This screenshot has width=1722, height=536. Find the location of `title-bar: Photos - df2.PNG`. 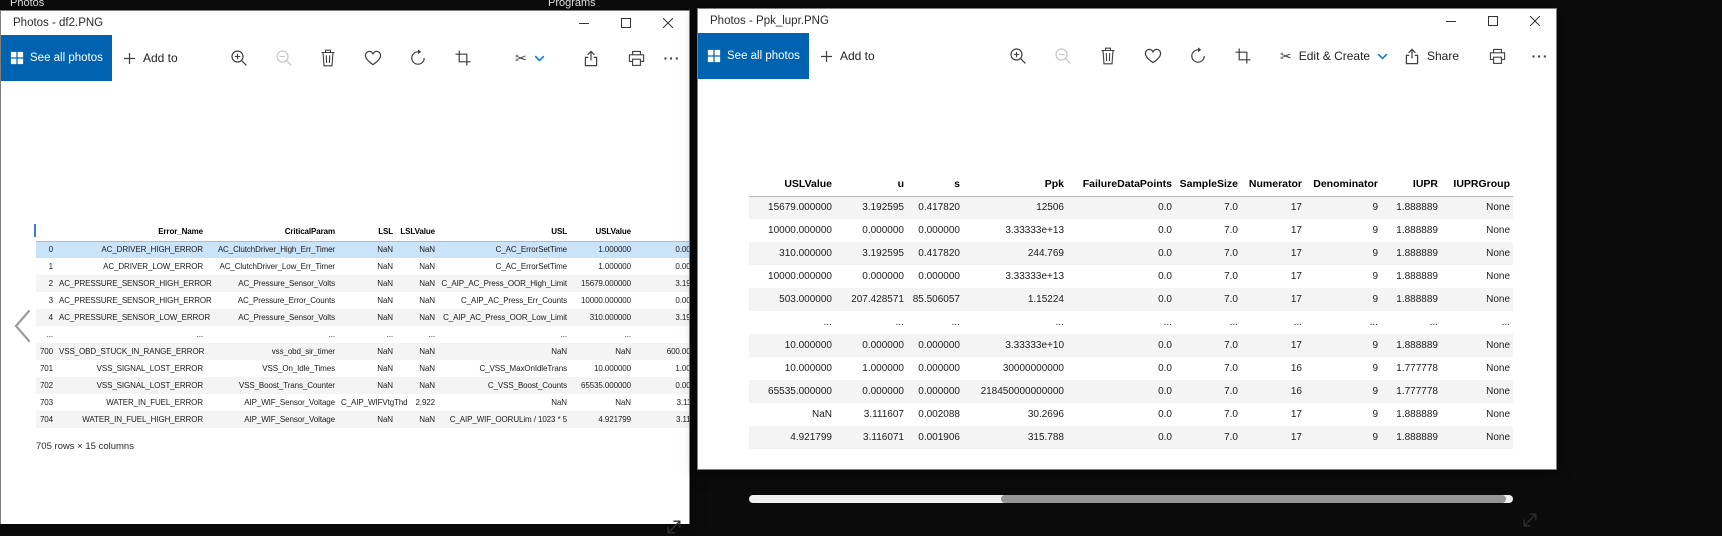

title-bar: Photos - df2.PNG is located at coordinates (345, 23).